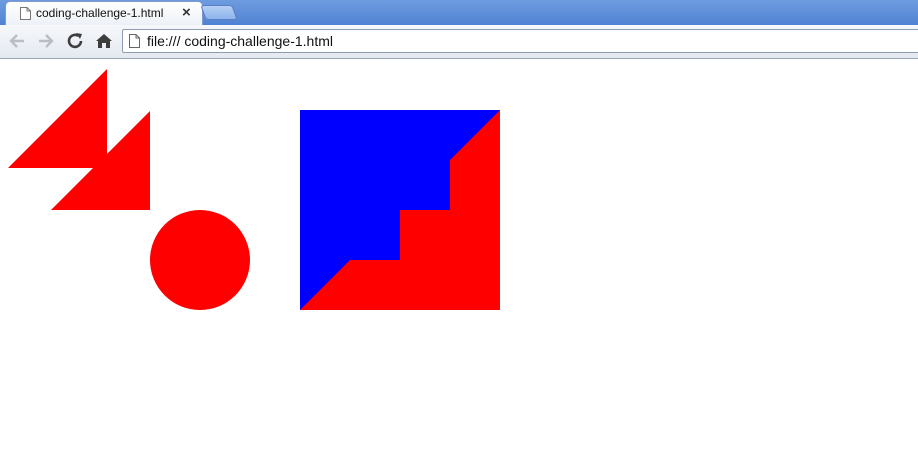 This screenshot has width=918, height=470. Describe the element at coordinates (57, 118) in the screenshot. I see `red-triangle-upper` at that location.